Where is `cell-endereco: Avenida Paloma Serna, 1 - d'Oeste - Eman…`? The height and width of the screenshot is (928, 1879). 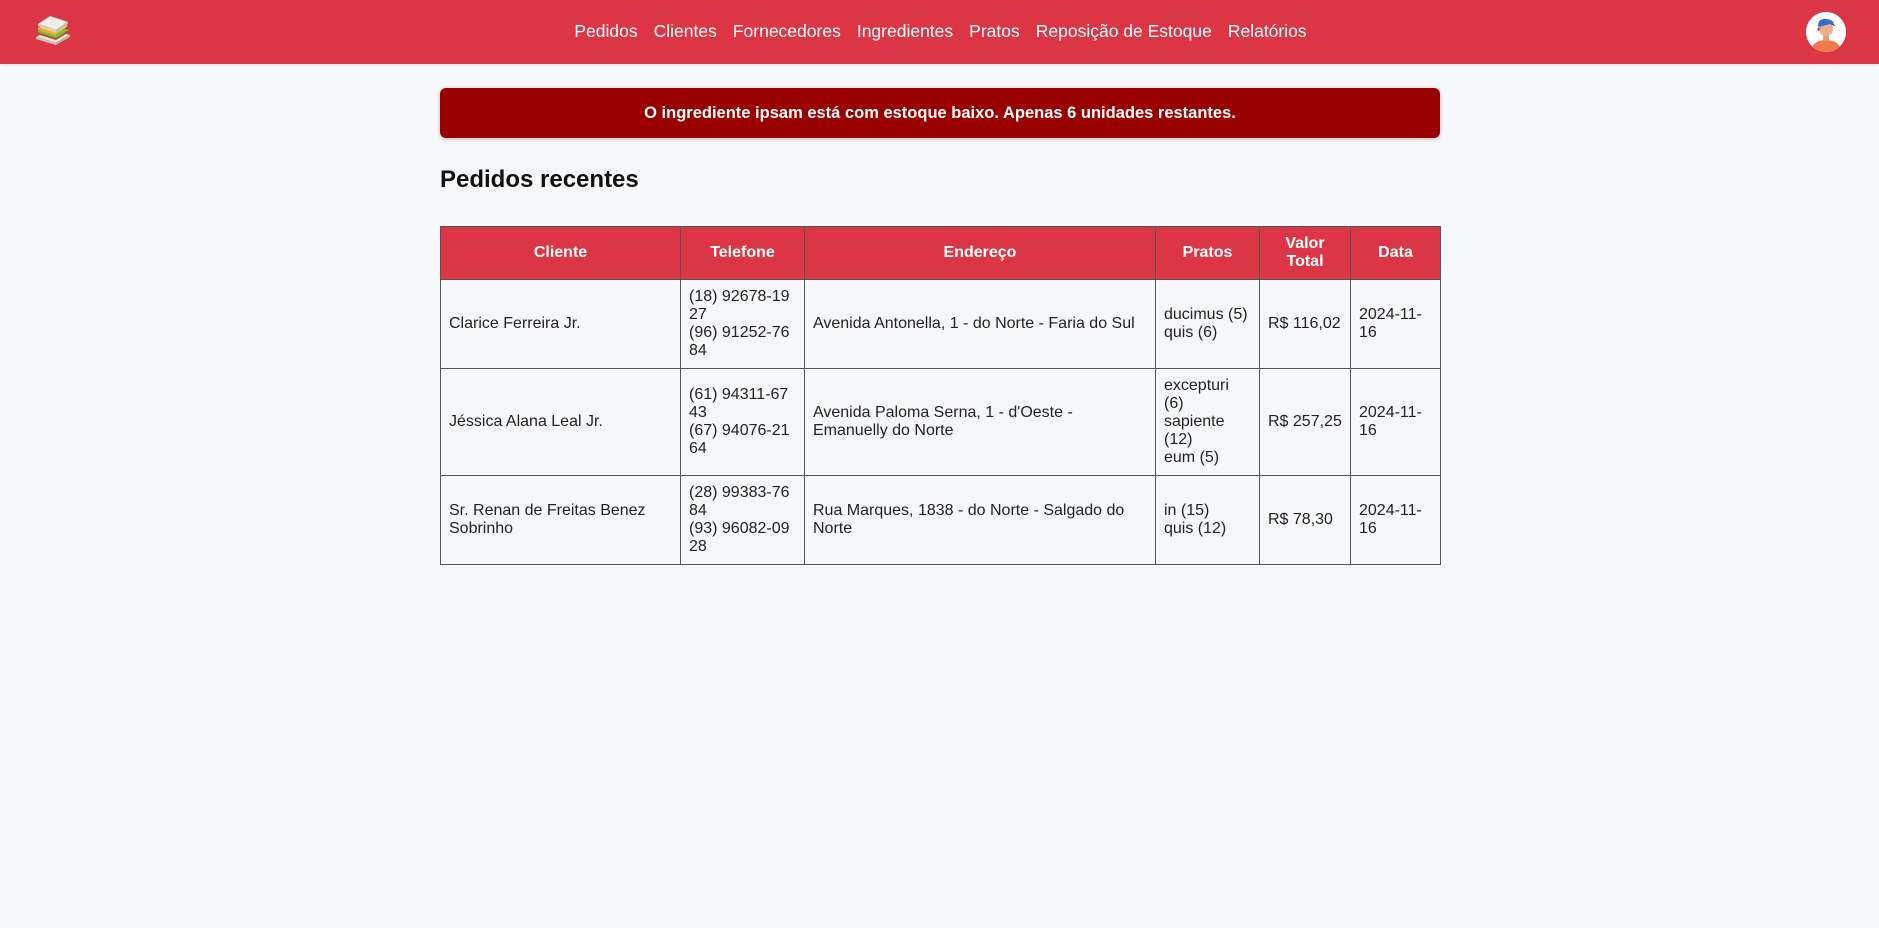 cell-endereco: Avenida Paloma Serna, 1 - d'Oeste - Eman… is located at coordinates (980, 422).